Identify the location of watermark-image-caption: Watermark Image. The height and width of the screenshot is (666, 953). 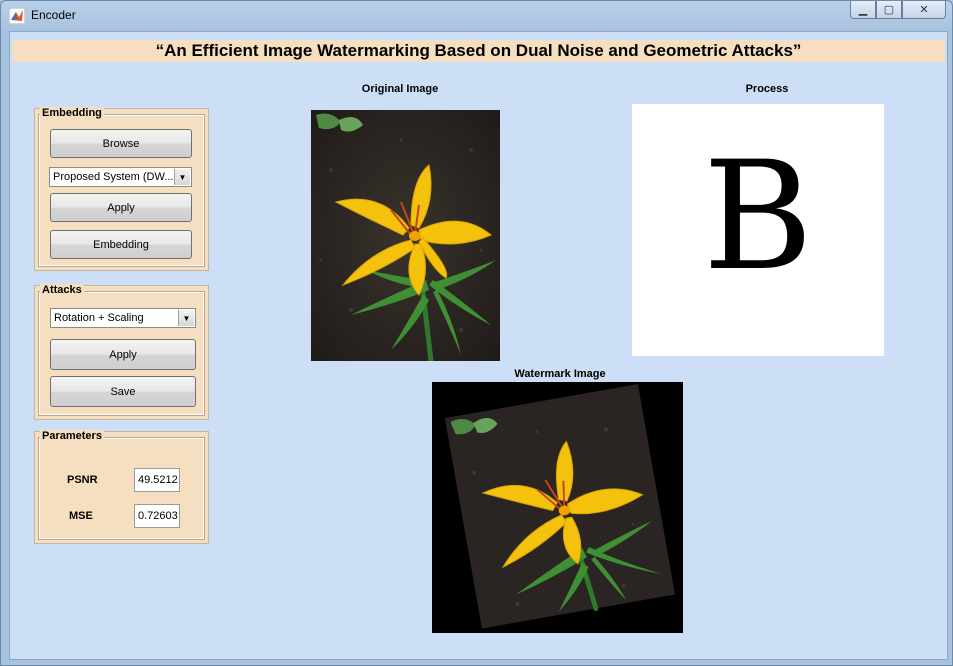
(560, 374).